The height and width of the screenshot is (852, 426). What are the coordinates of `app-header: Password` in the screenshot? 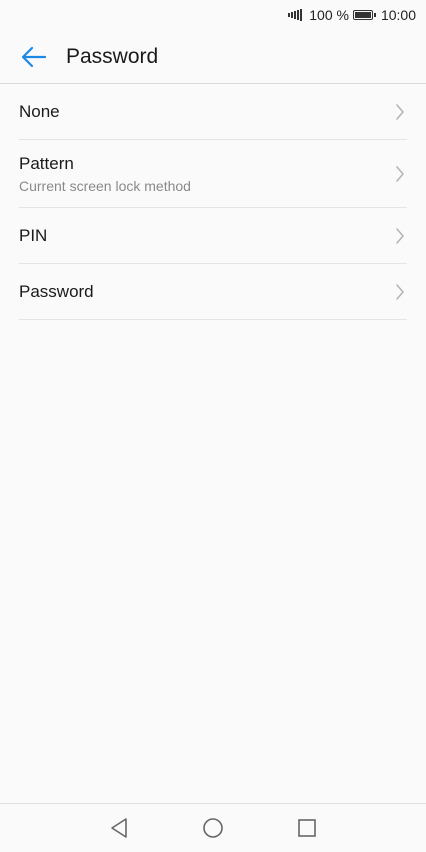 It's located at (213, 57).